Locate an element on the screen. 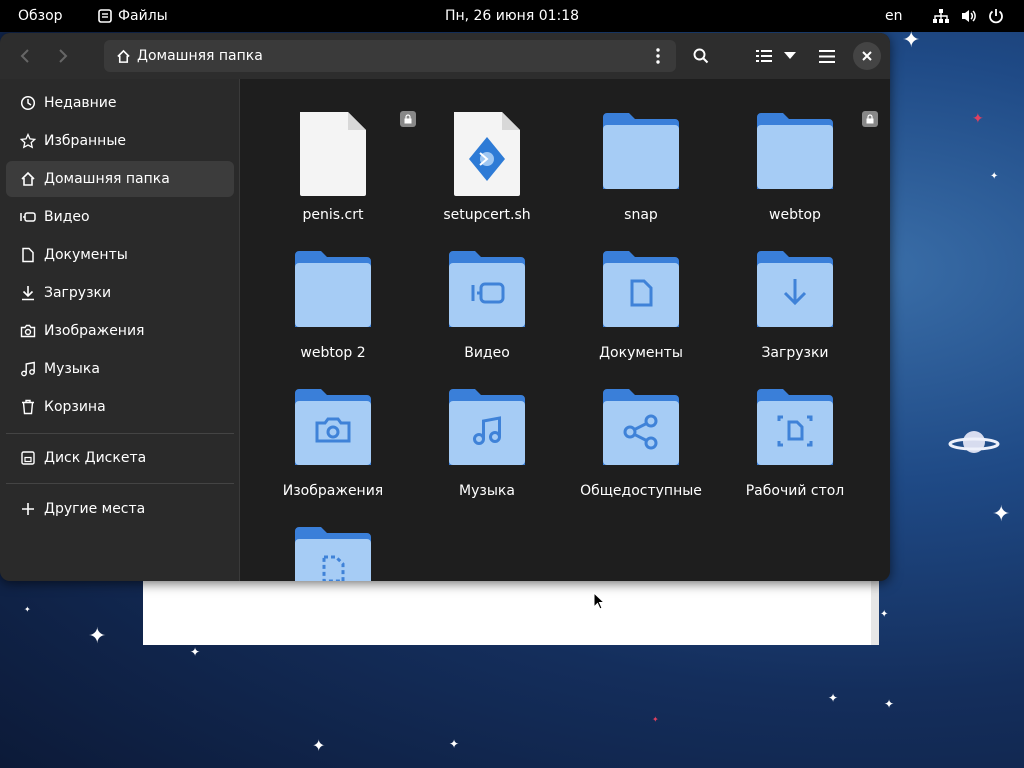 The image size is (1024, 768). file-label: Рабочий стол is located at coordinates (795, 491).